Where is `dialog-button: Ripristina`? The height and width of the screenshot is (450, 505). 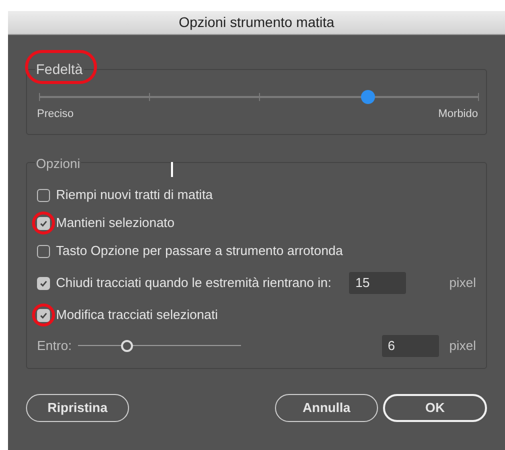 dialog-button: Ripristina is located at coordinates (77, 408).